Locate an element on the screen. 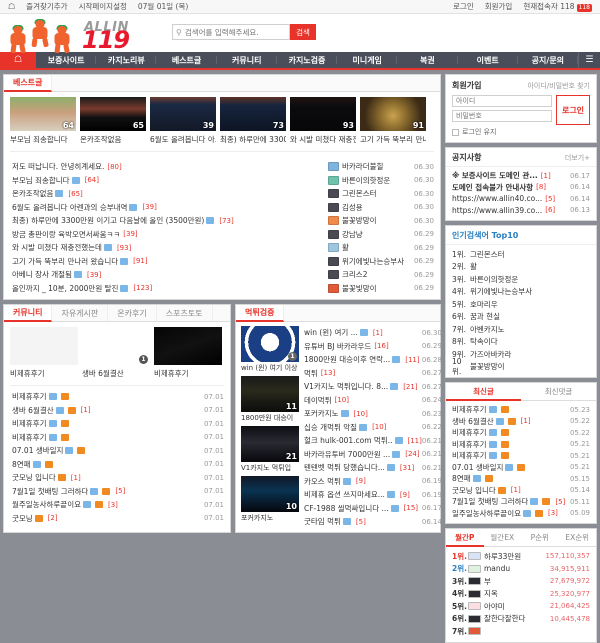 This screenshot has height=643, width=600. table-row: 2위. mandu 34,915,911 is located at coordinates (521, 569).